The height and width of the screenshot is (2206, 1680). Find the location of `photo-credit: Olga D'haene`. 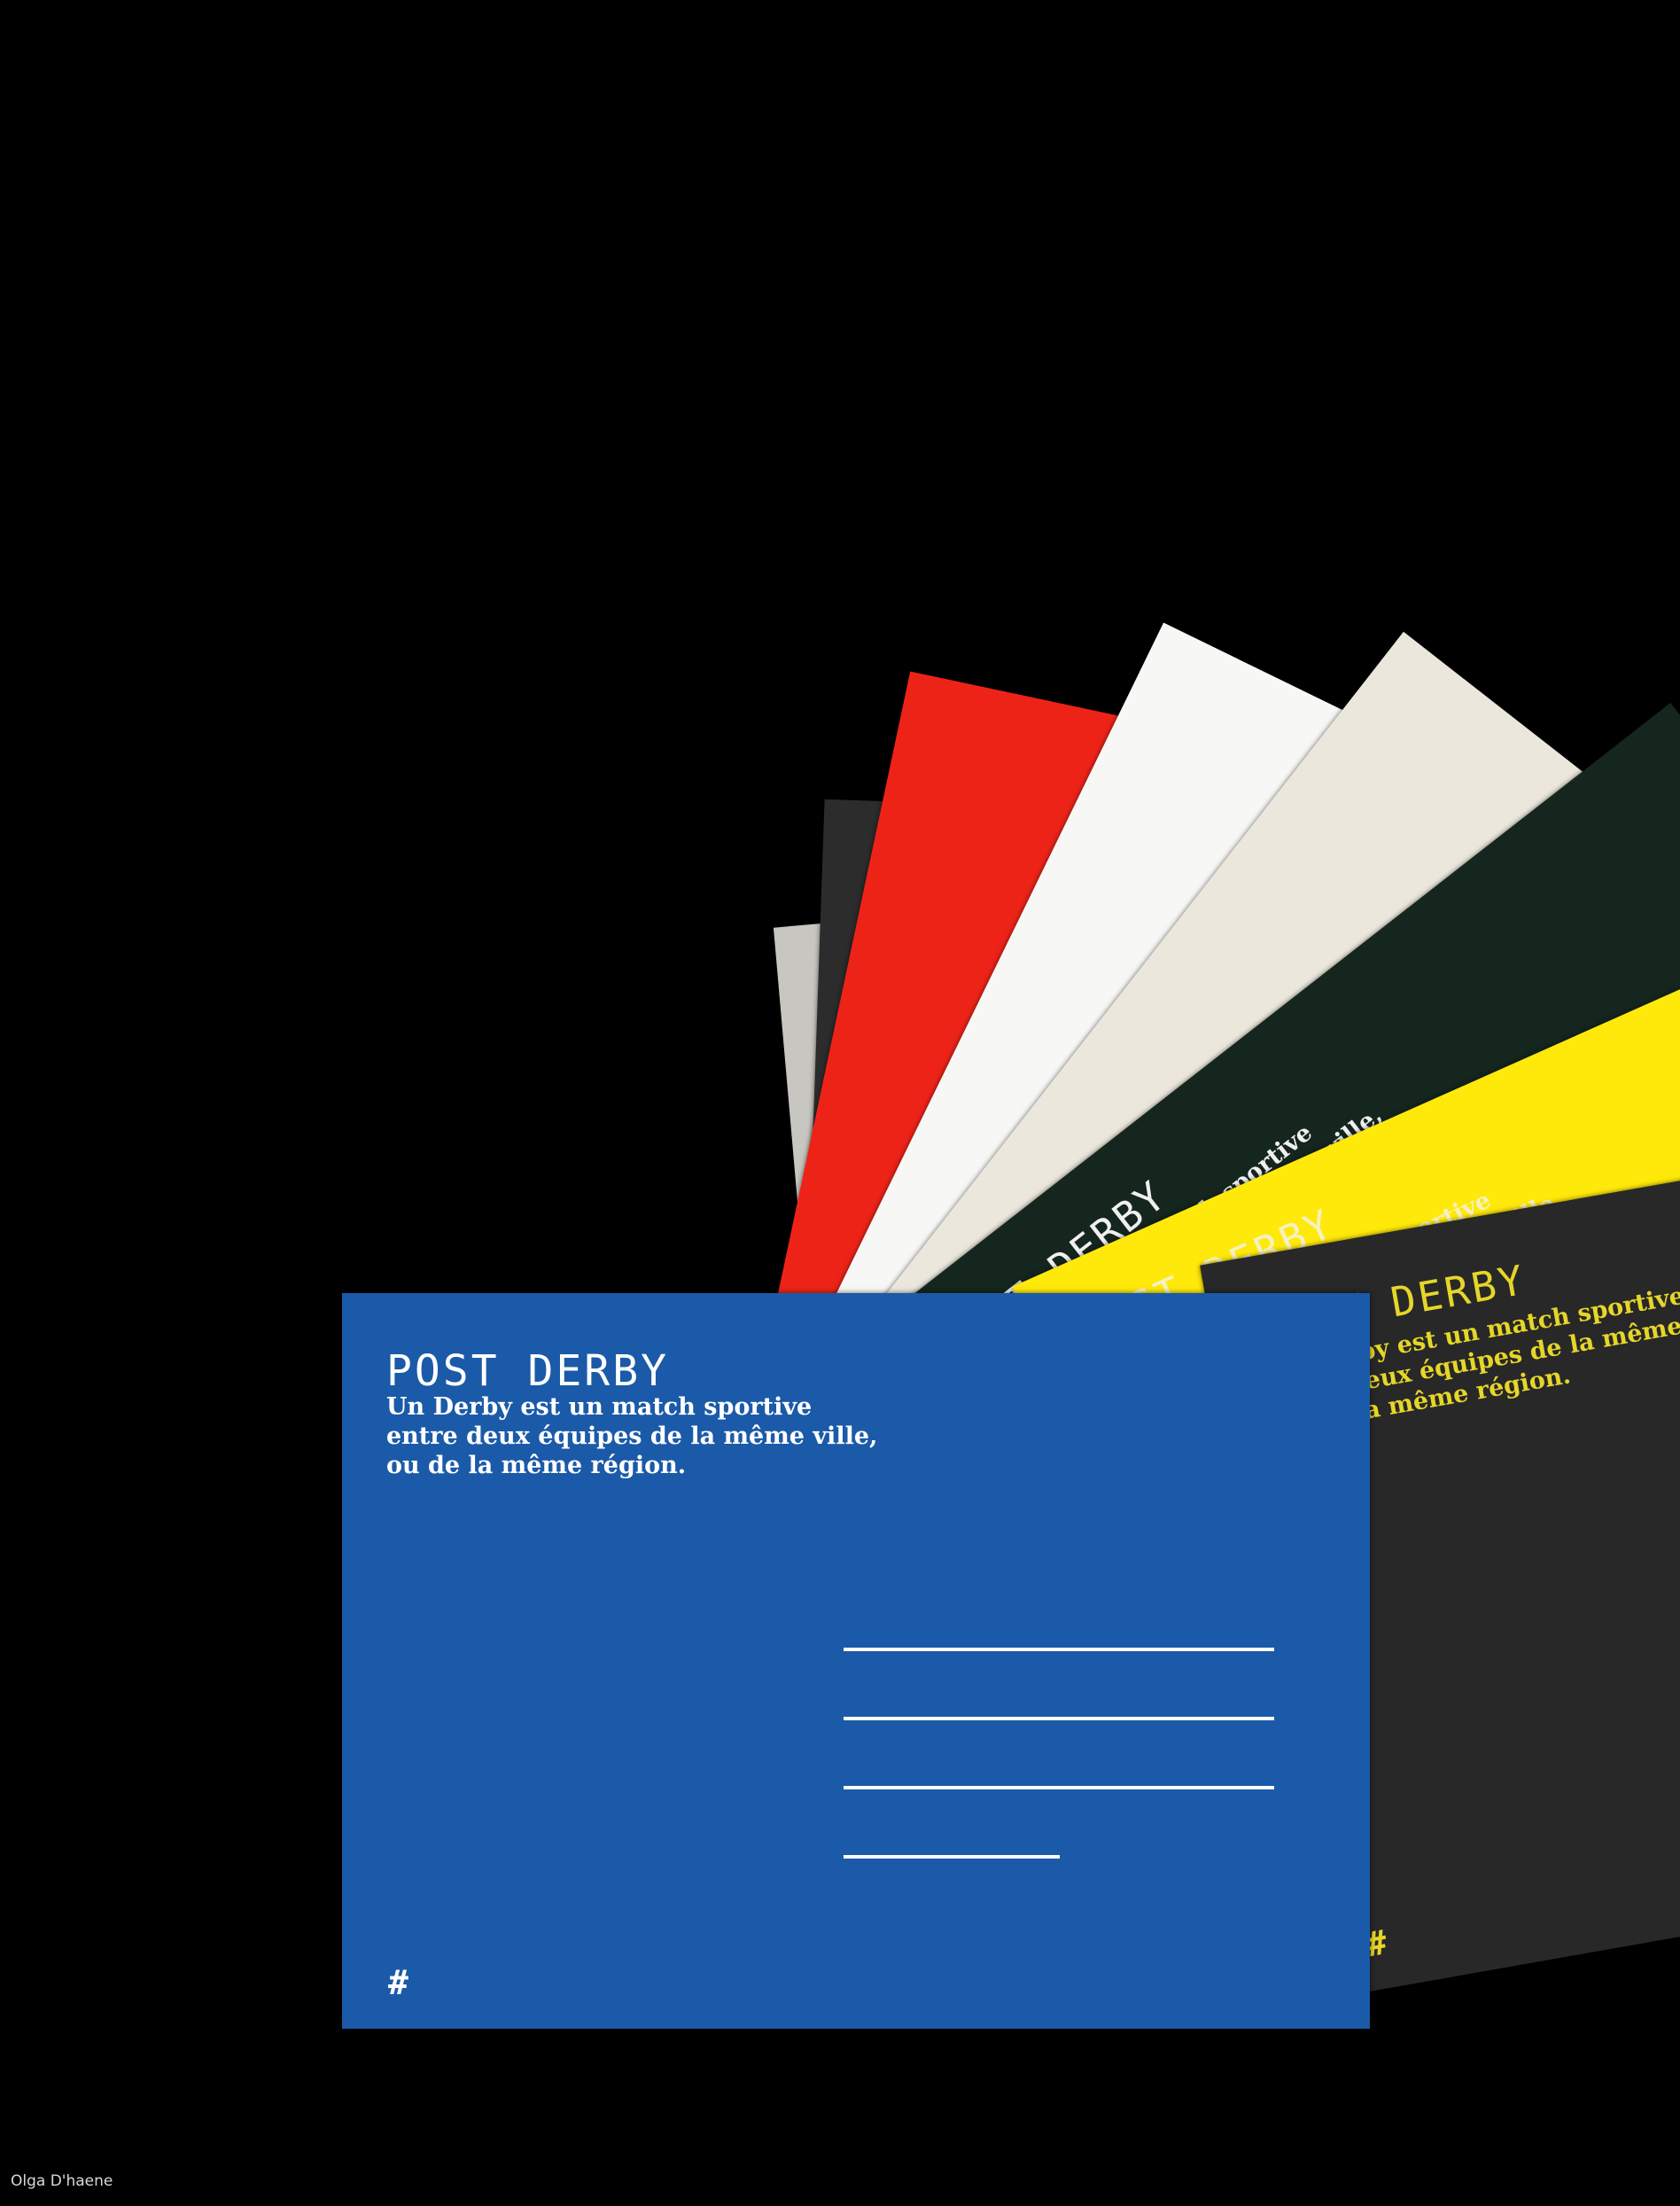

photo-credit: Olga D'haene is located at coordinates (62, 2181).